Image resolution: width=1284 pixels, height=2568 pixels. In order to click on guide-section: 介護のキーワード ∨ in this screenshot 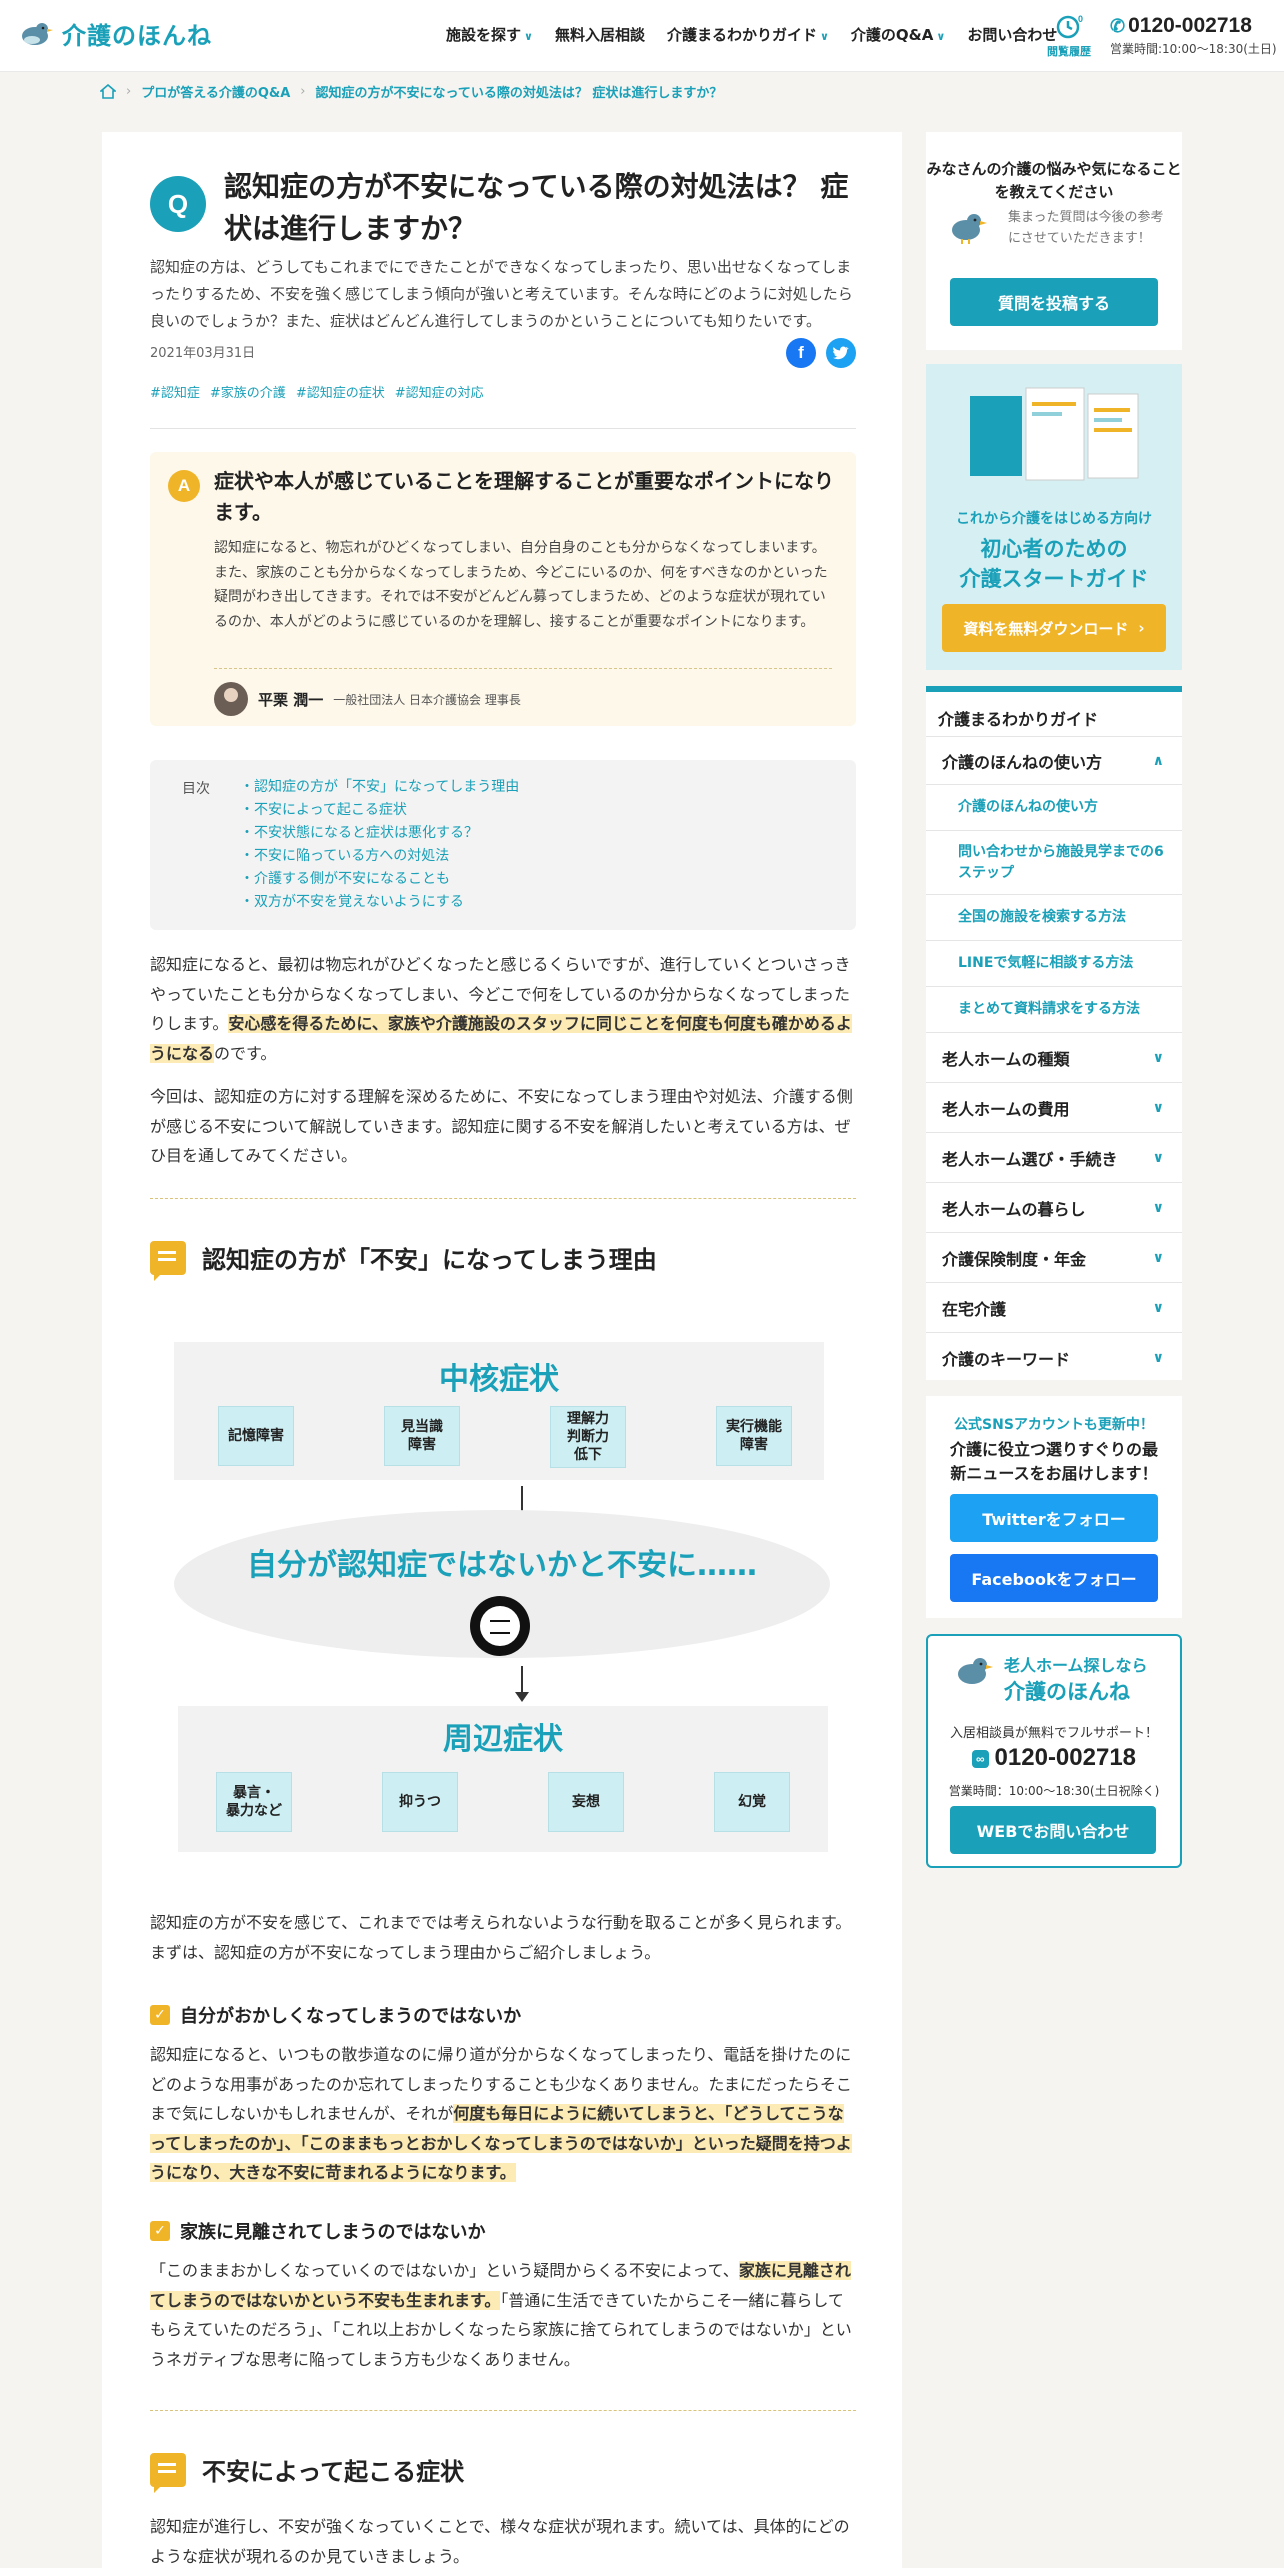, I will do `click(1054, 1357)`.